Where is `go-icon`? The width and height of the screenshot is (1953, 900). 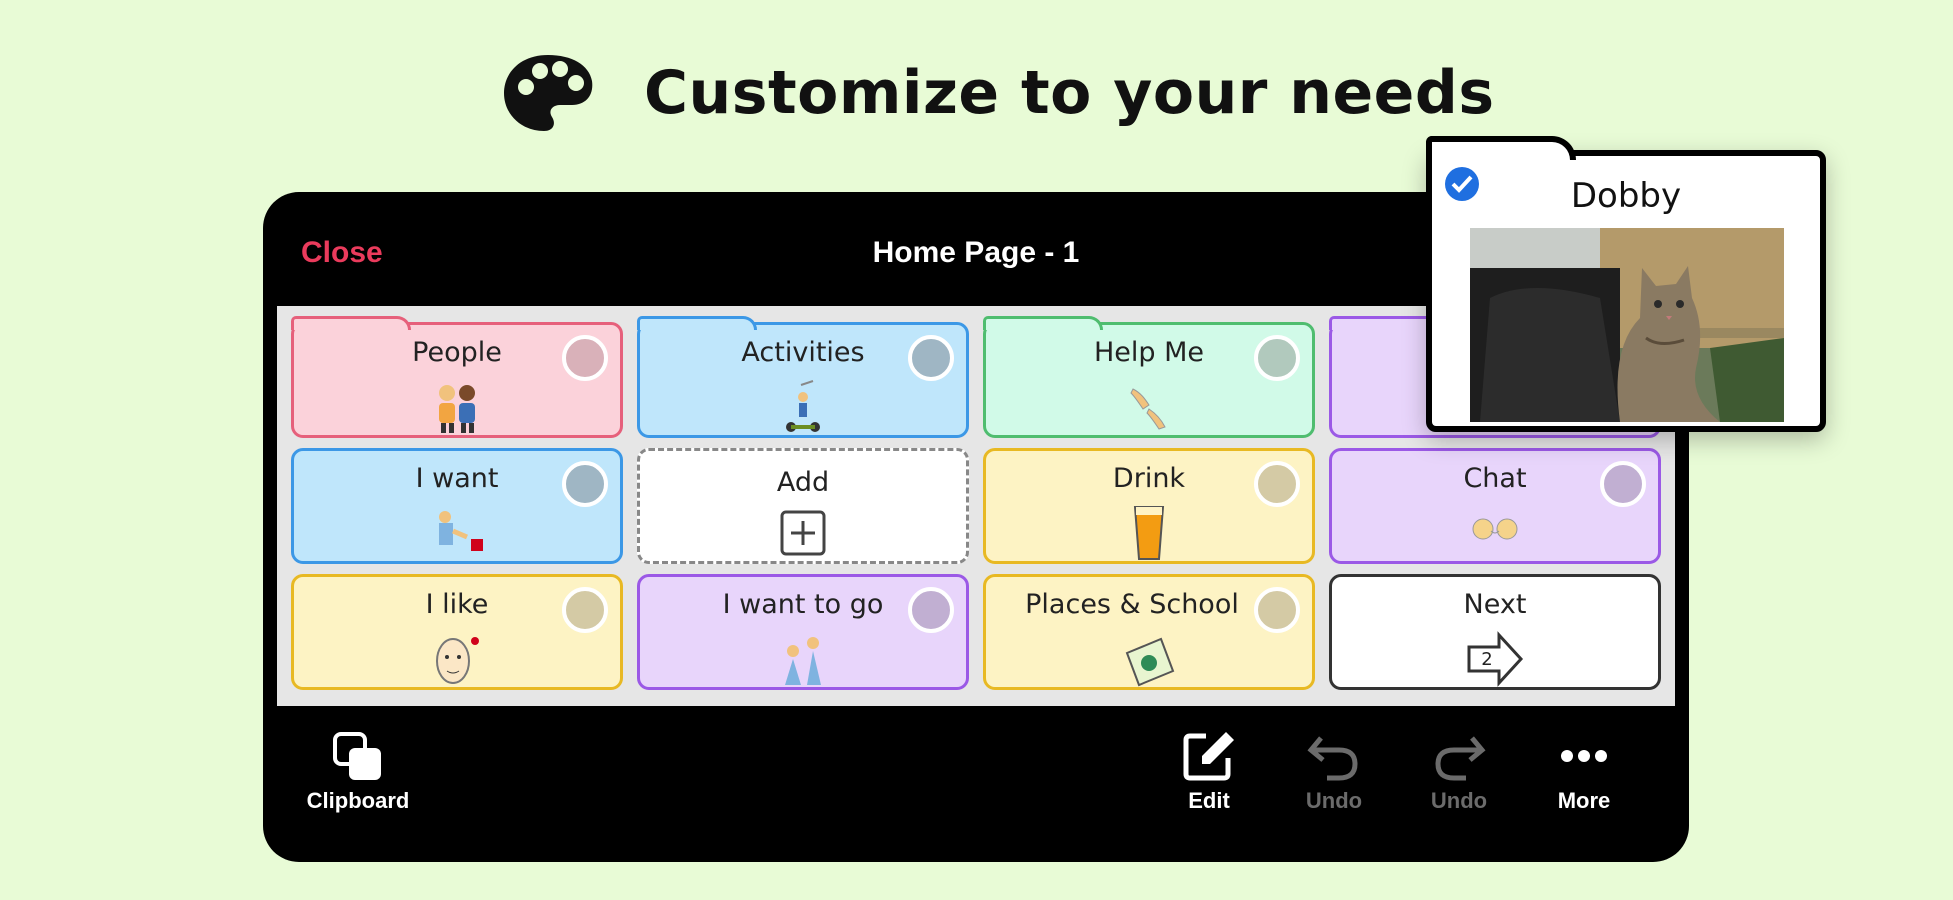
go-icon is located at coordinates (803, 661).